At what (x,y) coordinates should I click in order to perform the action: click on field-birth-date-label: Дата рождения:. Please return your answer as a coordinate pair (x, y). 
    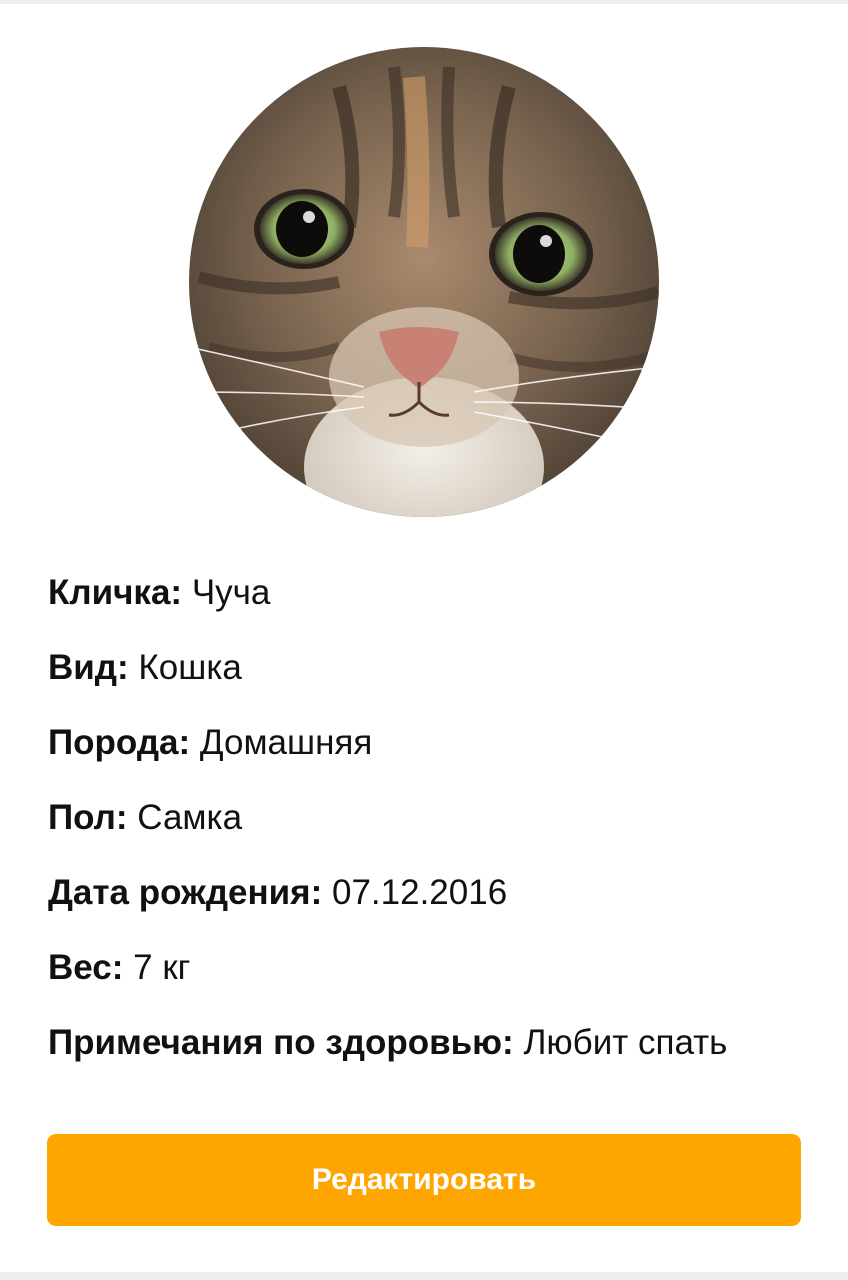
    Looking at the image, I should click on (185, 892).